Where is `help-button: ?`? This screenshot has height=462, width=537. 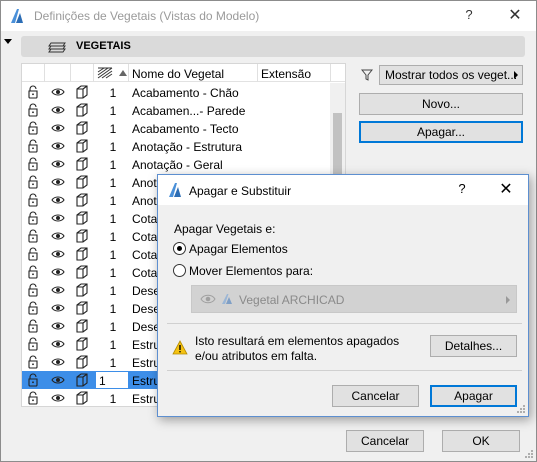 help-button: ? is located at coordinates (469, 14).